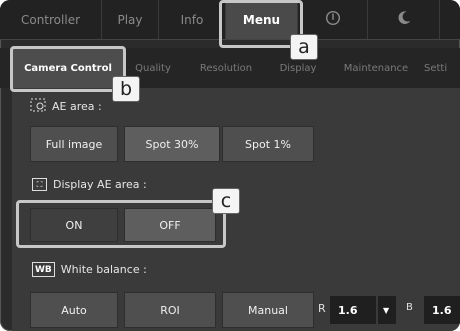  What do you see at coordinates (226, 201) in the screenshot?
I see `callout-c: c` at bounding box center [226, 201].